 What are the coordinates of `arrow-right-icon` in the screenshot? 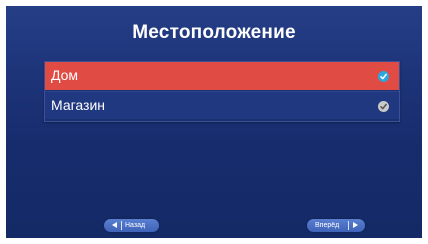 It's located at (355, 225).